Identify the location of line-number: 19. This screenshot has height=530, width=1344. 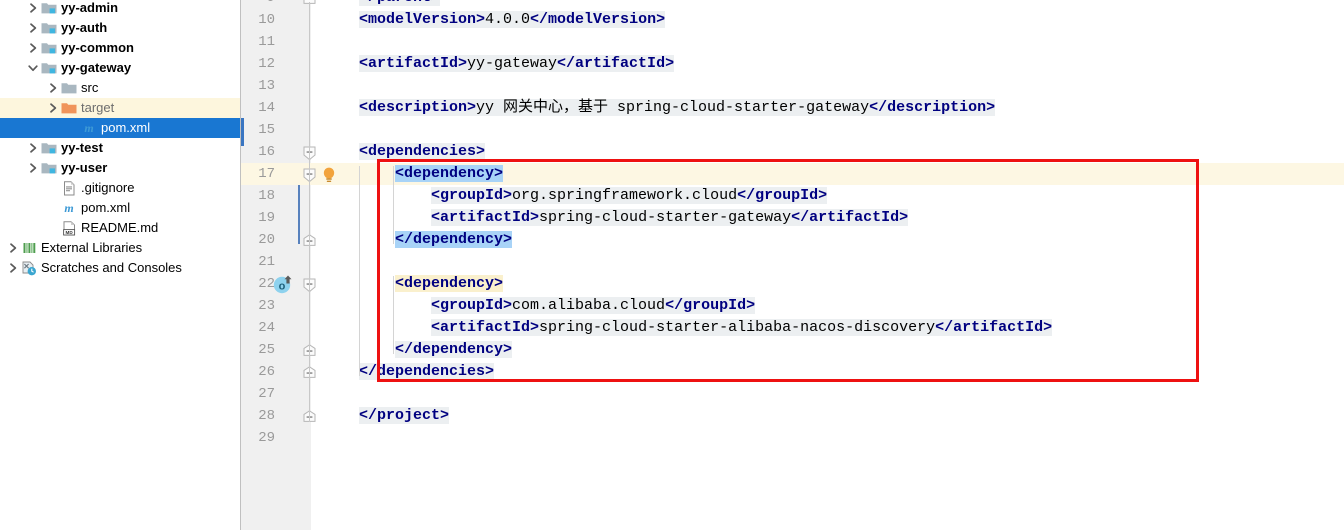
(266, 218).